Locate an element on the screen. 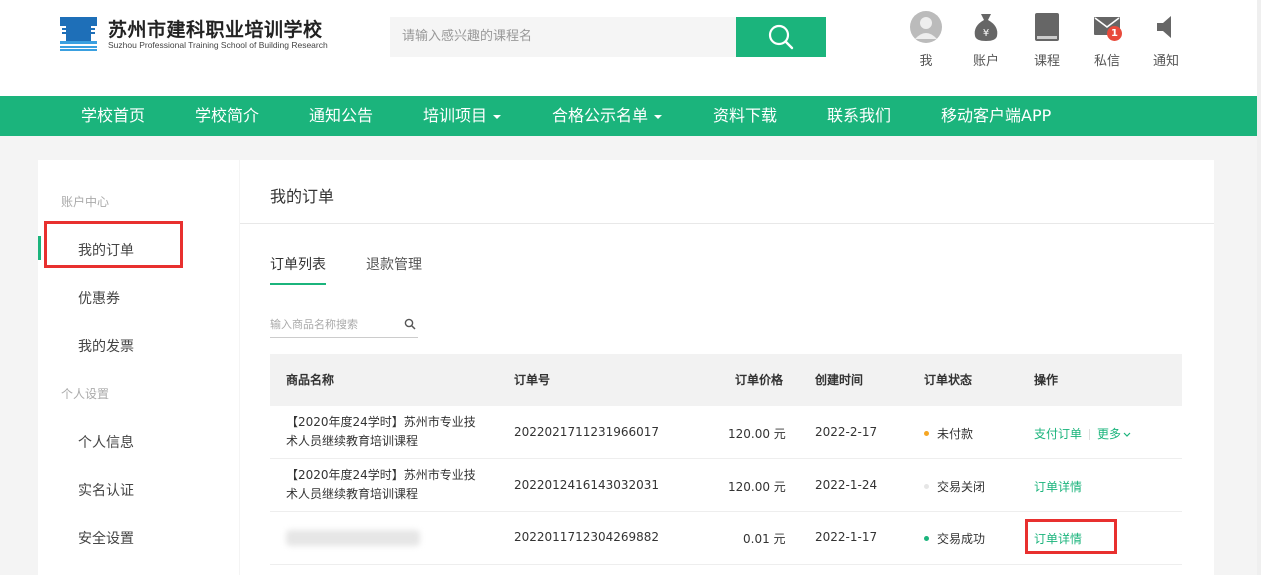  order-status: 交易成功 is located at coordinates (954, 538).